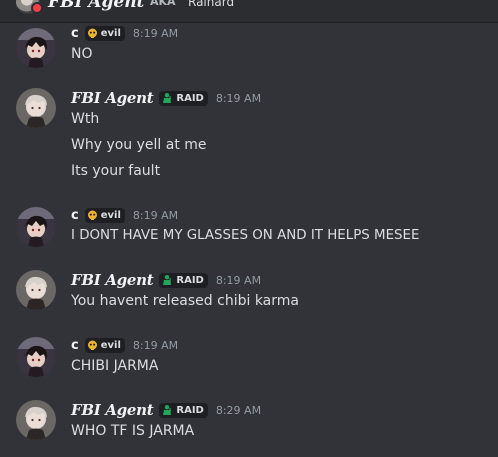 This screenshot has height=457, width=498. What do you see at coordinates (96, 6) in the screenshot?
I see `profile-name: FBI Agent` at bounding box center [96, 6].